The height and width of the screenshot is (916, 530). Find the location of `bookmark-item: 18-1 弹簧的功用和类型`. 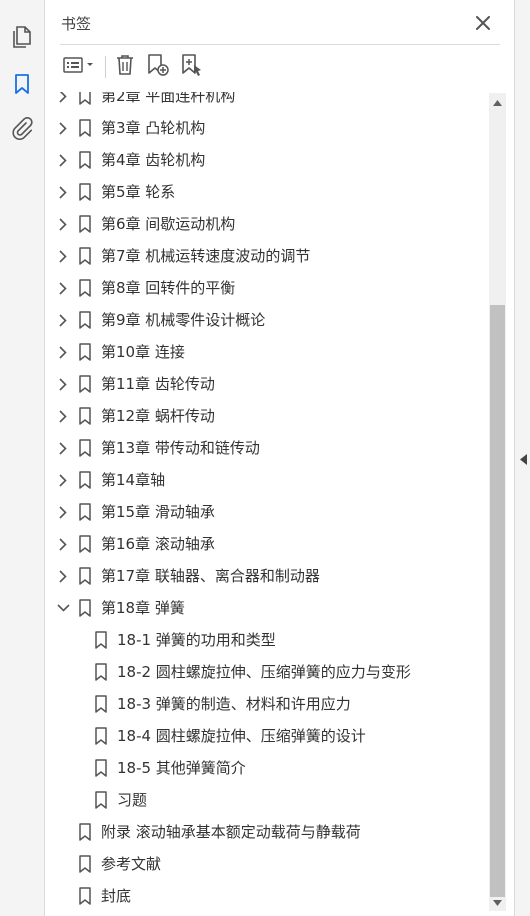

bookmark-item: 18-1 弹簧的功用和类型 is located at coordinates (267, 640).